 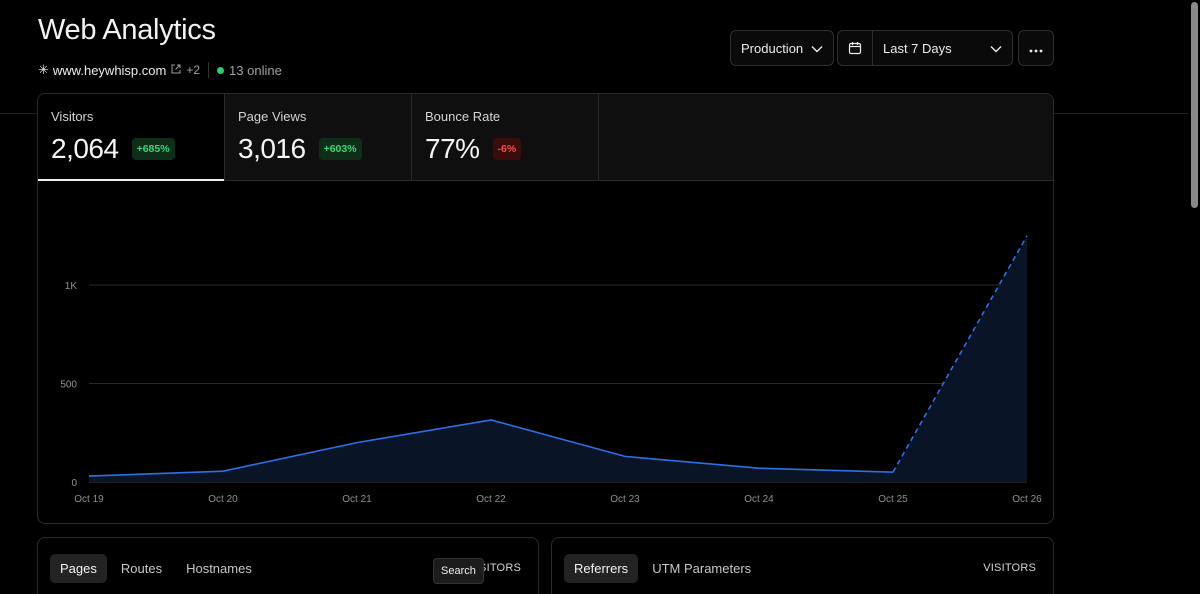 What do you see at coordinates (340, 149) in the screenshot?
I see `metric-change-badge: +603%` at bounding box center [340, 149].